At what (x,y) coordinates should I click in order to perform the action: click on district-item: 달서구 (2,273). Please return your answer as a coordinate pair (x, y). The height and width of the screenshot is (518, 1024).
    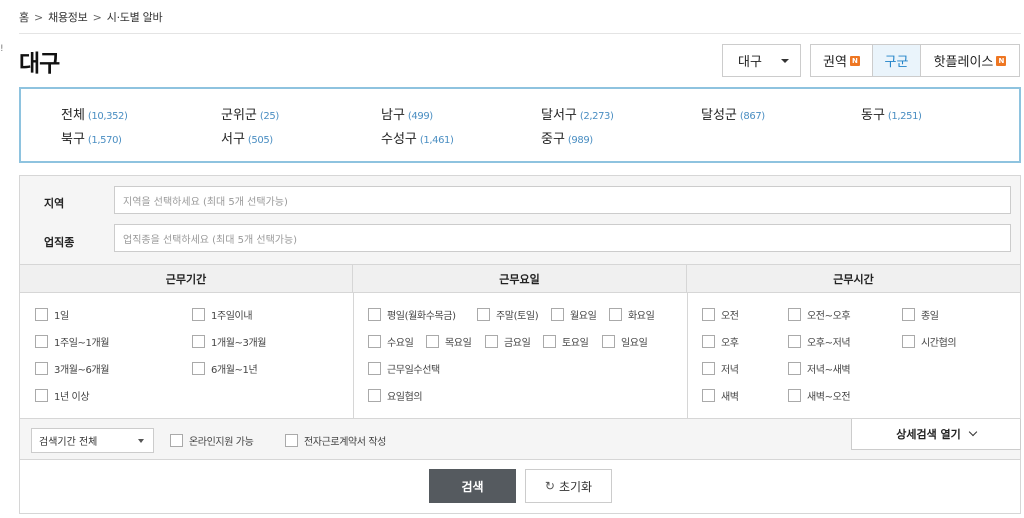
    Looking at the image, I should click on (577, 113).